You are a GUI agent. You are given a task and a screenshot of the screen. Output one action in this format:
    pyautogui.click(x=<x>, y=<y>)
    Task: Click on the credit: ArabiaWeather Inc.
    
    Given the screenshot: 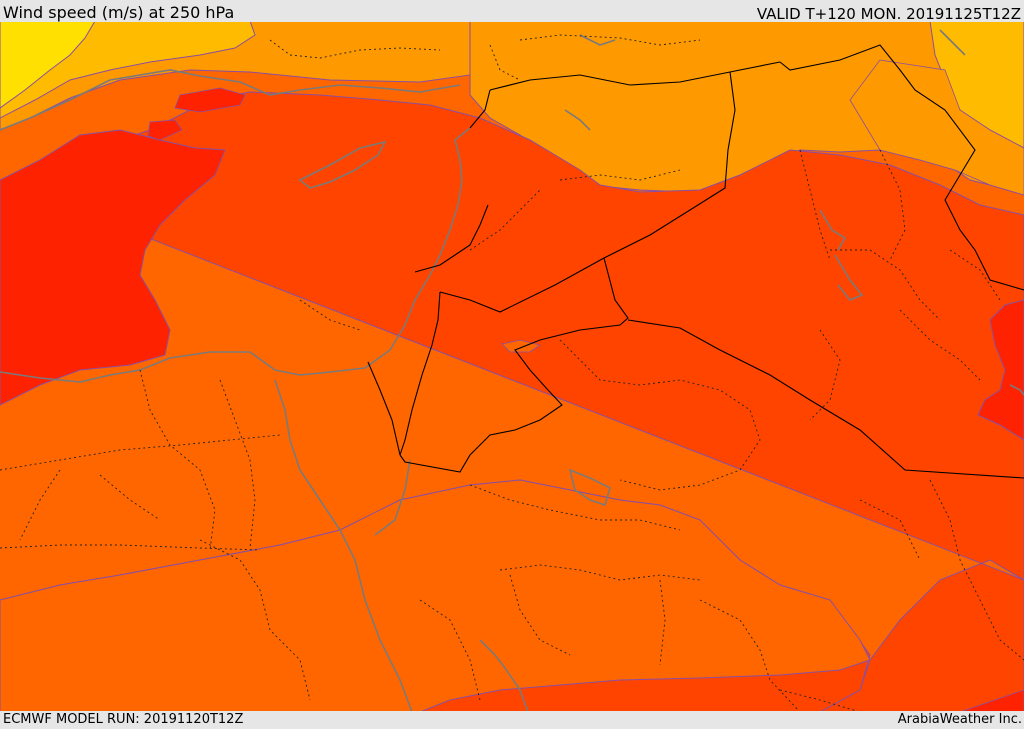 What is the action you would take?
    pyautogui.click(x=959, y=719)
    